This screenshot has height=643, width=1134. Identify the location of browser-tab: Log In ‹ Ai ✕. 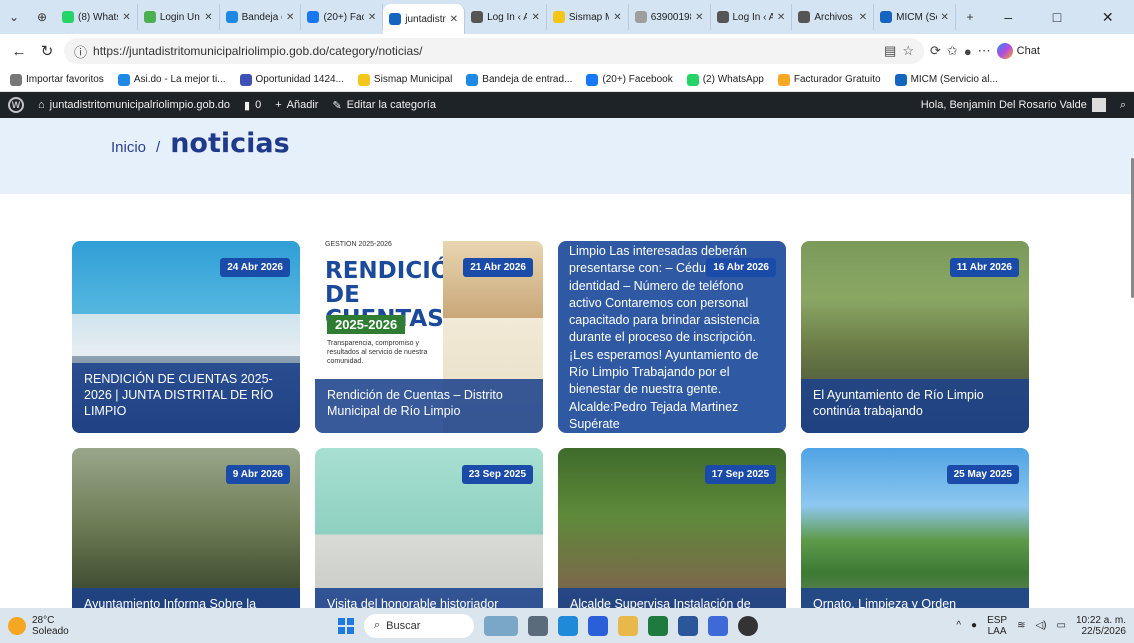
(506, 17).